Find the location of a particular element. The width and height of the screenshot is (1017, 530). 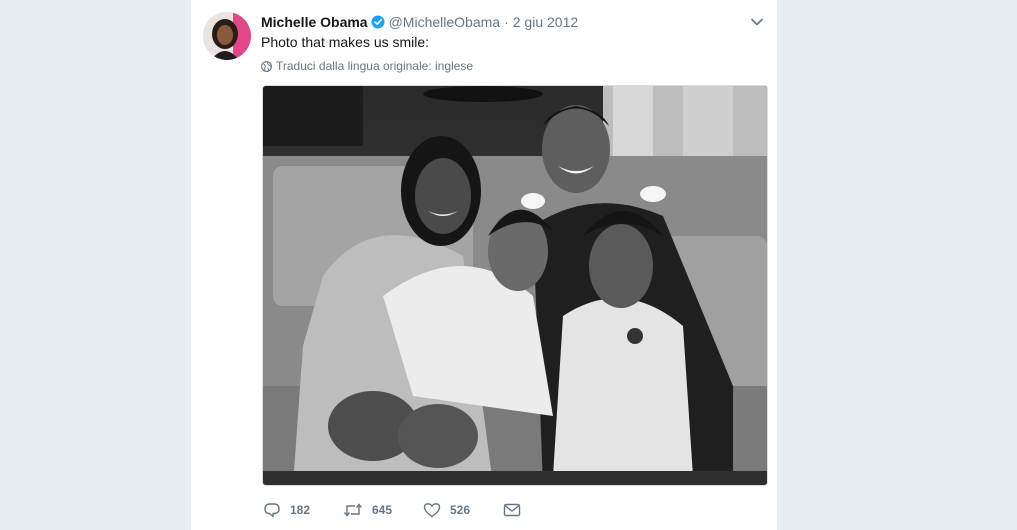

like-button: 526 is located at coordinates (463, 510).